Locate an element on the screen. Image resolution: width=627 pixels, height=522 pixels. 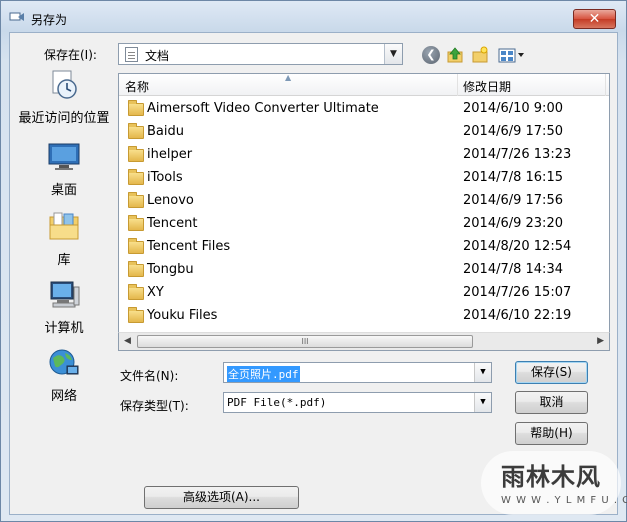
scroll-right-arrow: ▶ is located at coordinates (600, 341).